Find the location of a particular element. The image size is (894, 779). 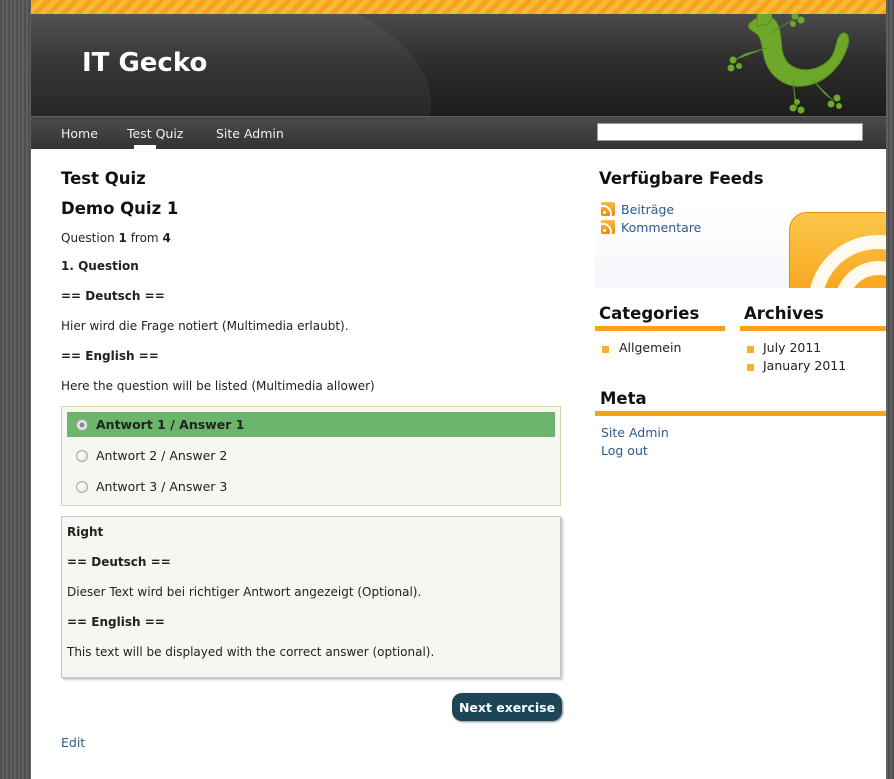

meta-rule is located at coordinates (740, 413).